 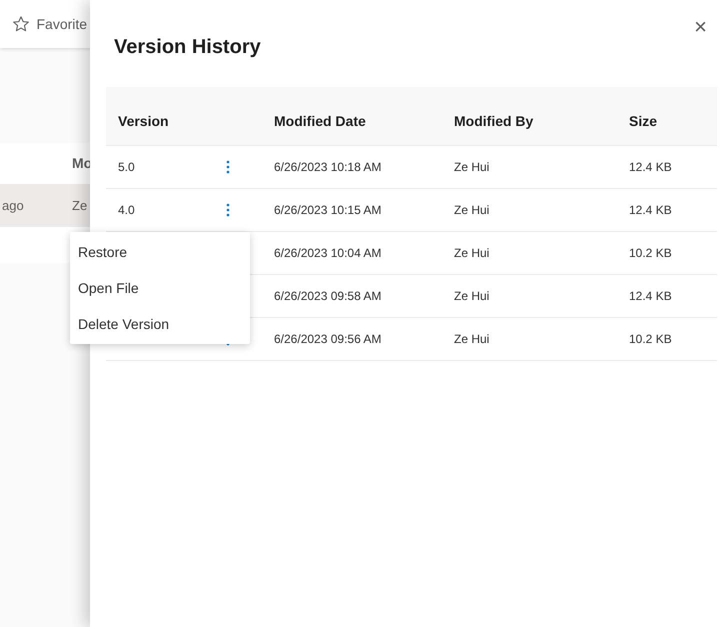 What do you see at coordinates (320, 121) in the screenshot?
I see `column-header: Modified Date` at bounding box center [320, 121].